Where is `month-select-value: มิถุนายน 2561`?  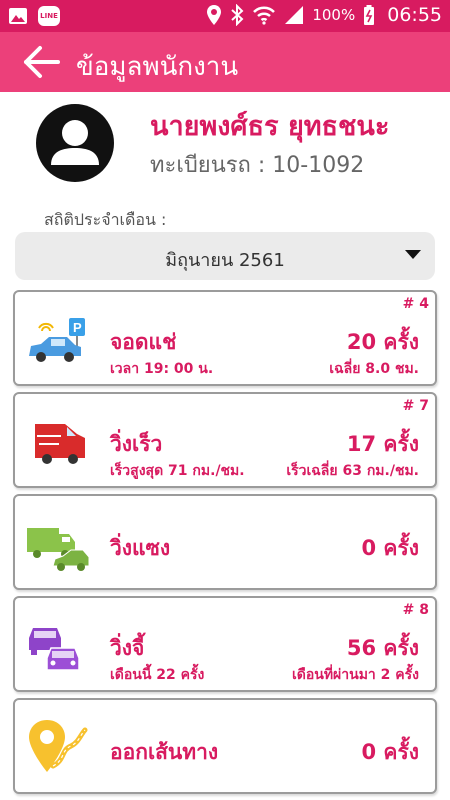 month-select-value: มิถุนายน 2561 is located at coordinates (225, 260).